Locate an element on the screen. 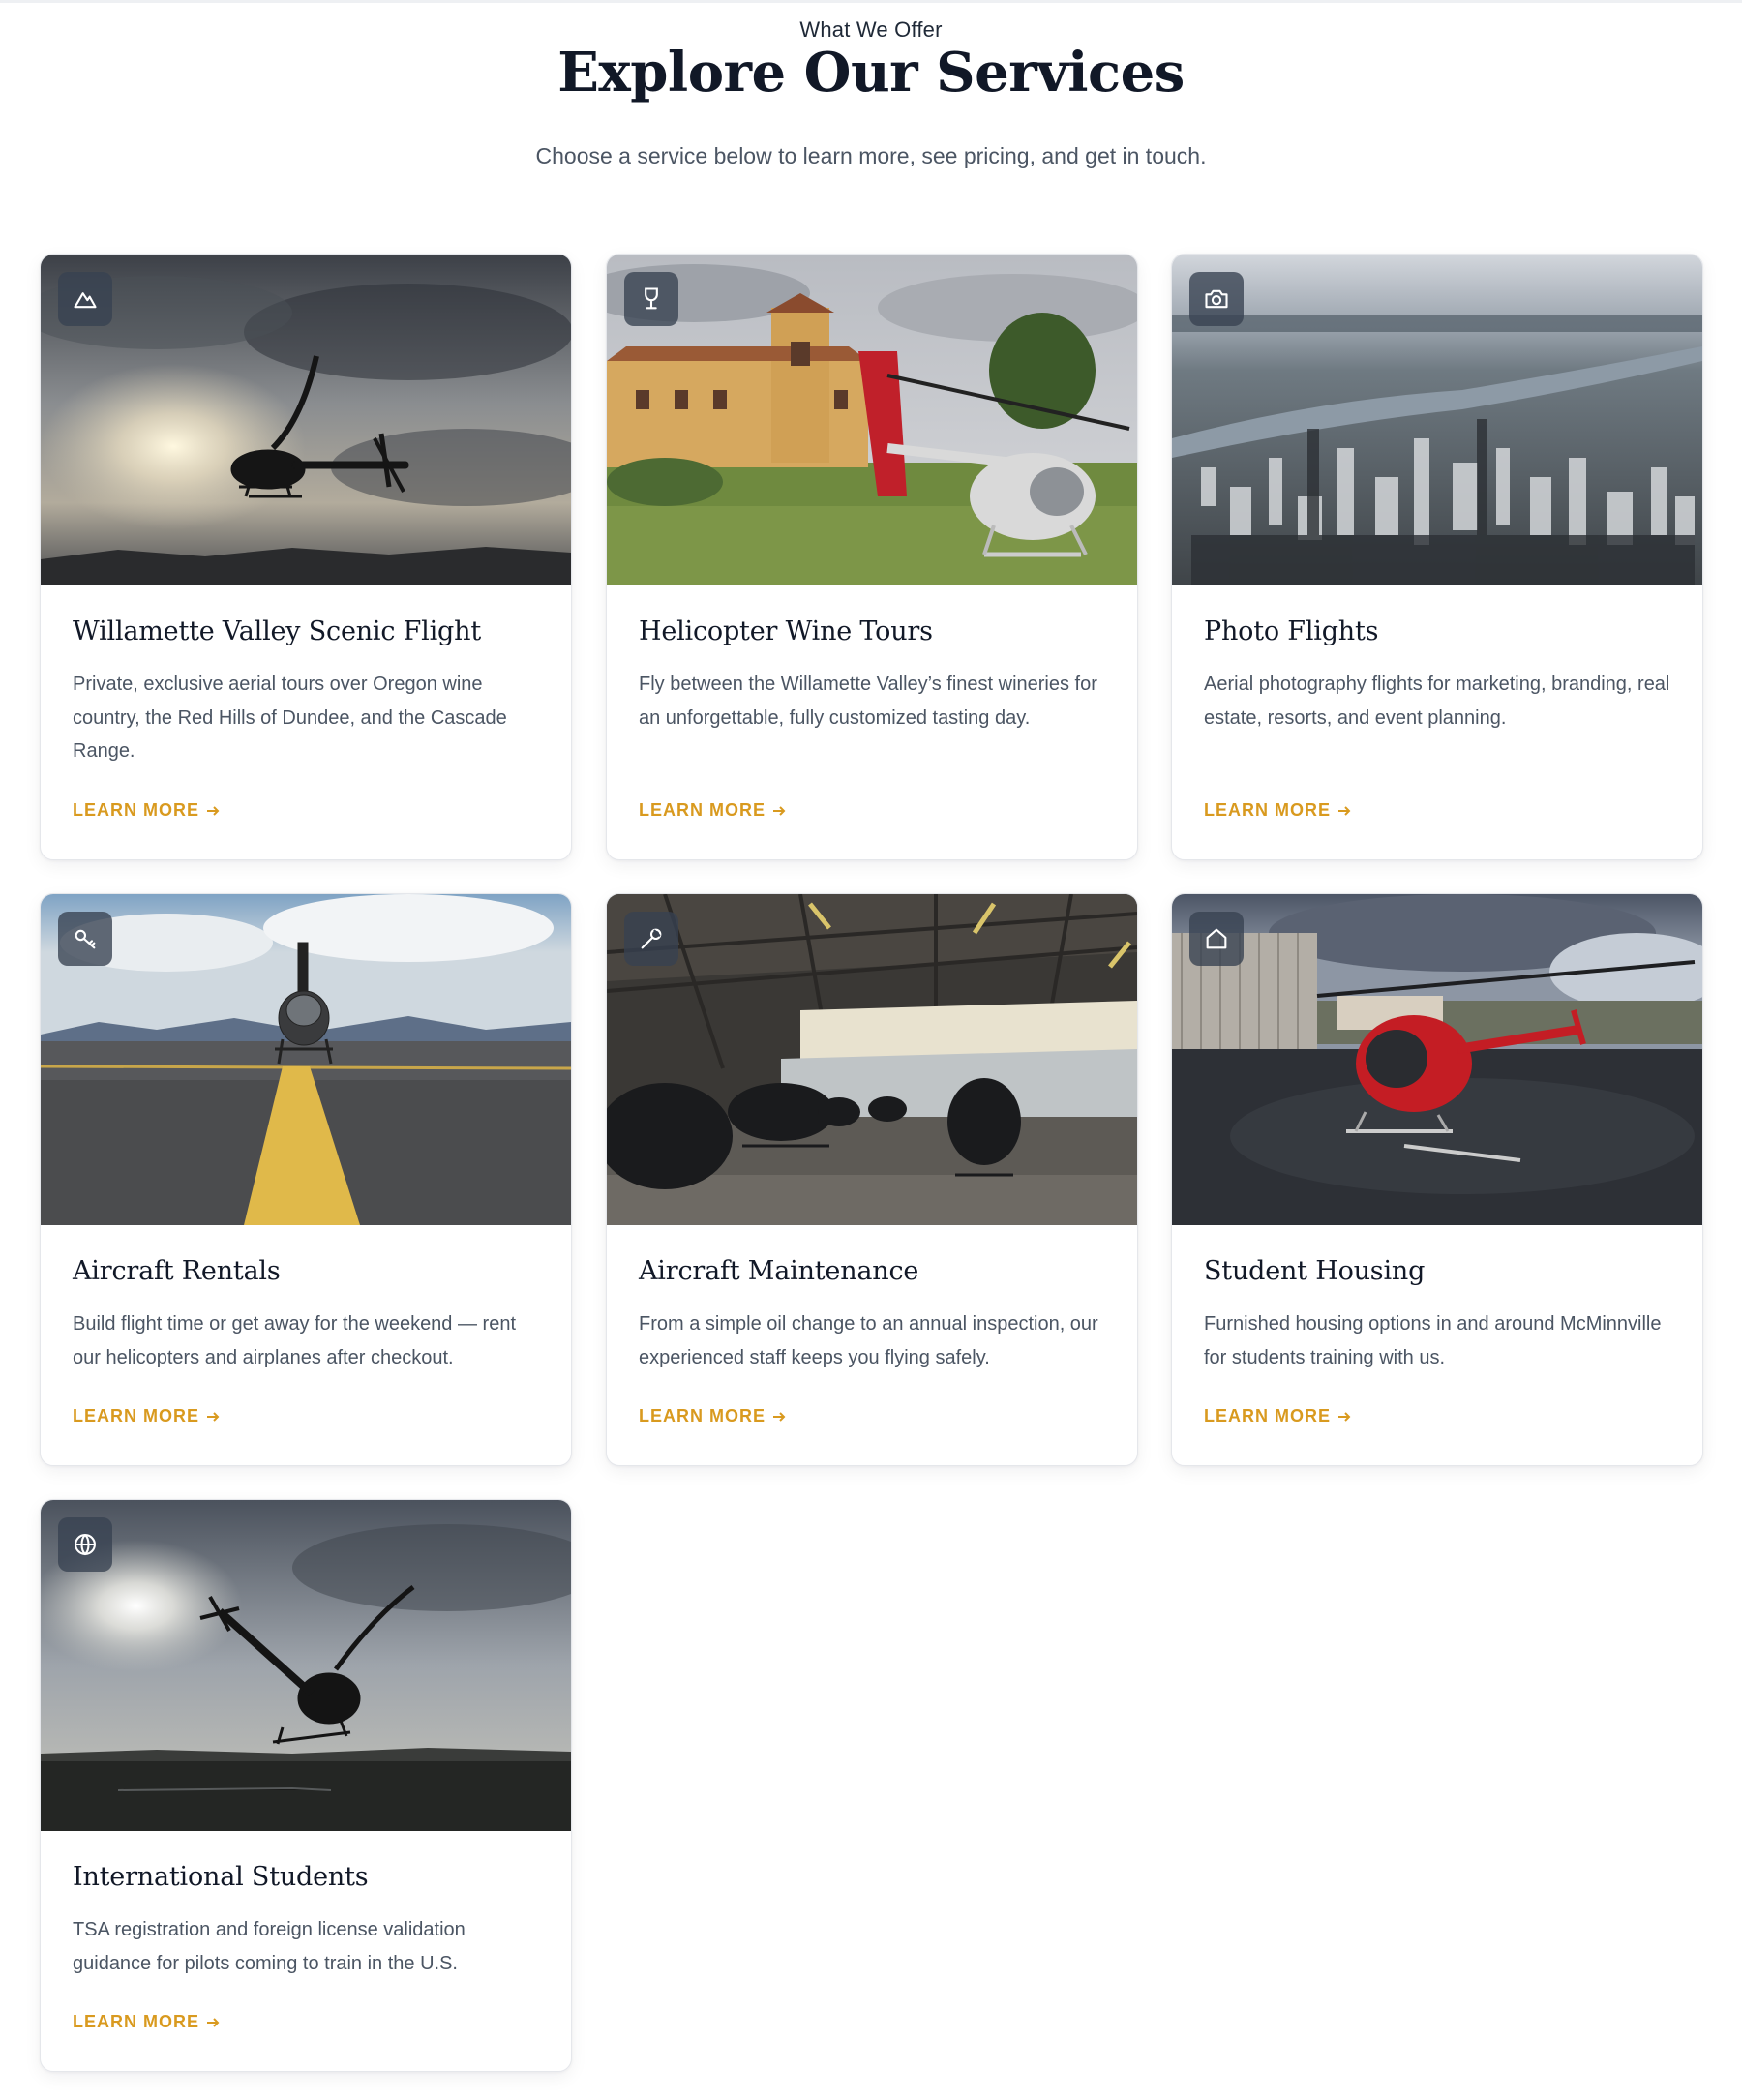  card-title: Aircraft Rentals is located at coordinates (177, 1271).